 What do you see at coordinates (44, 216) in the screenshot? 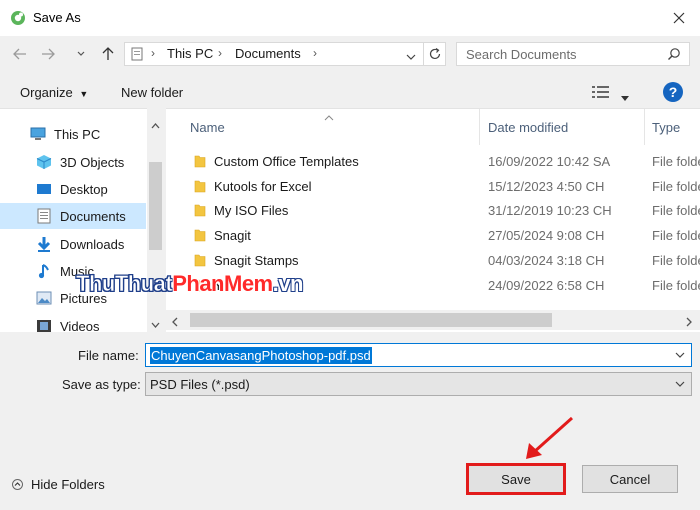
I see `document-icon` at bounding box center [44, 216].